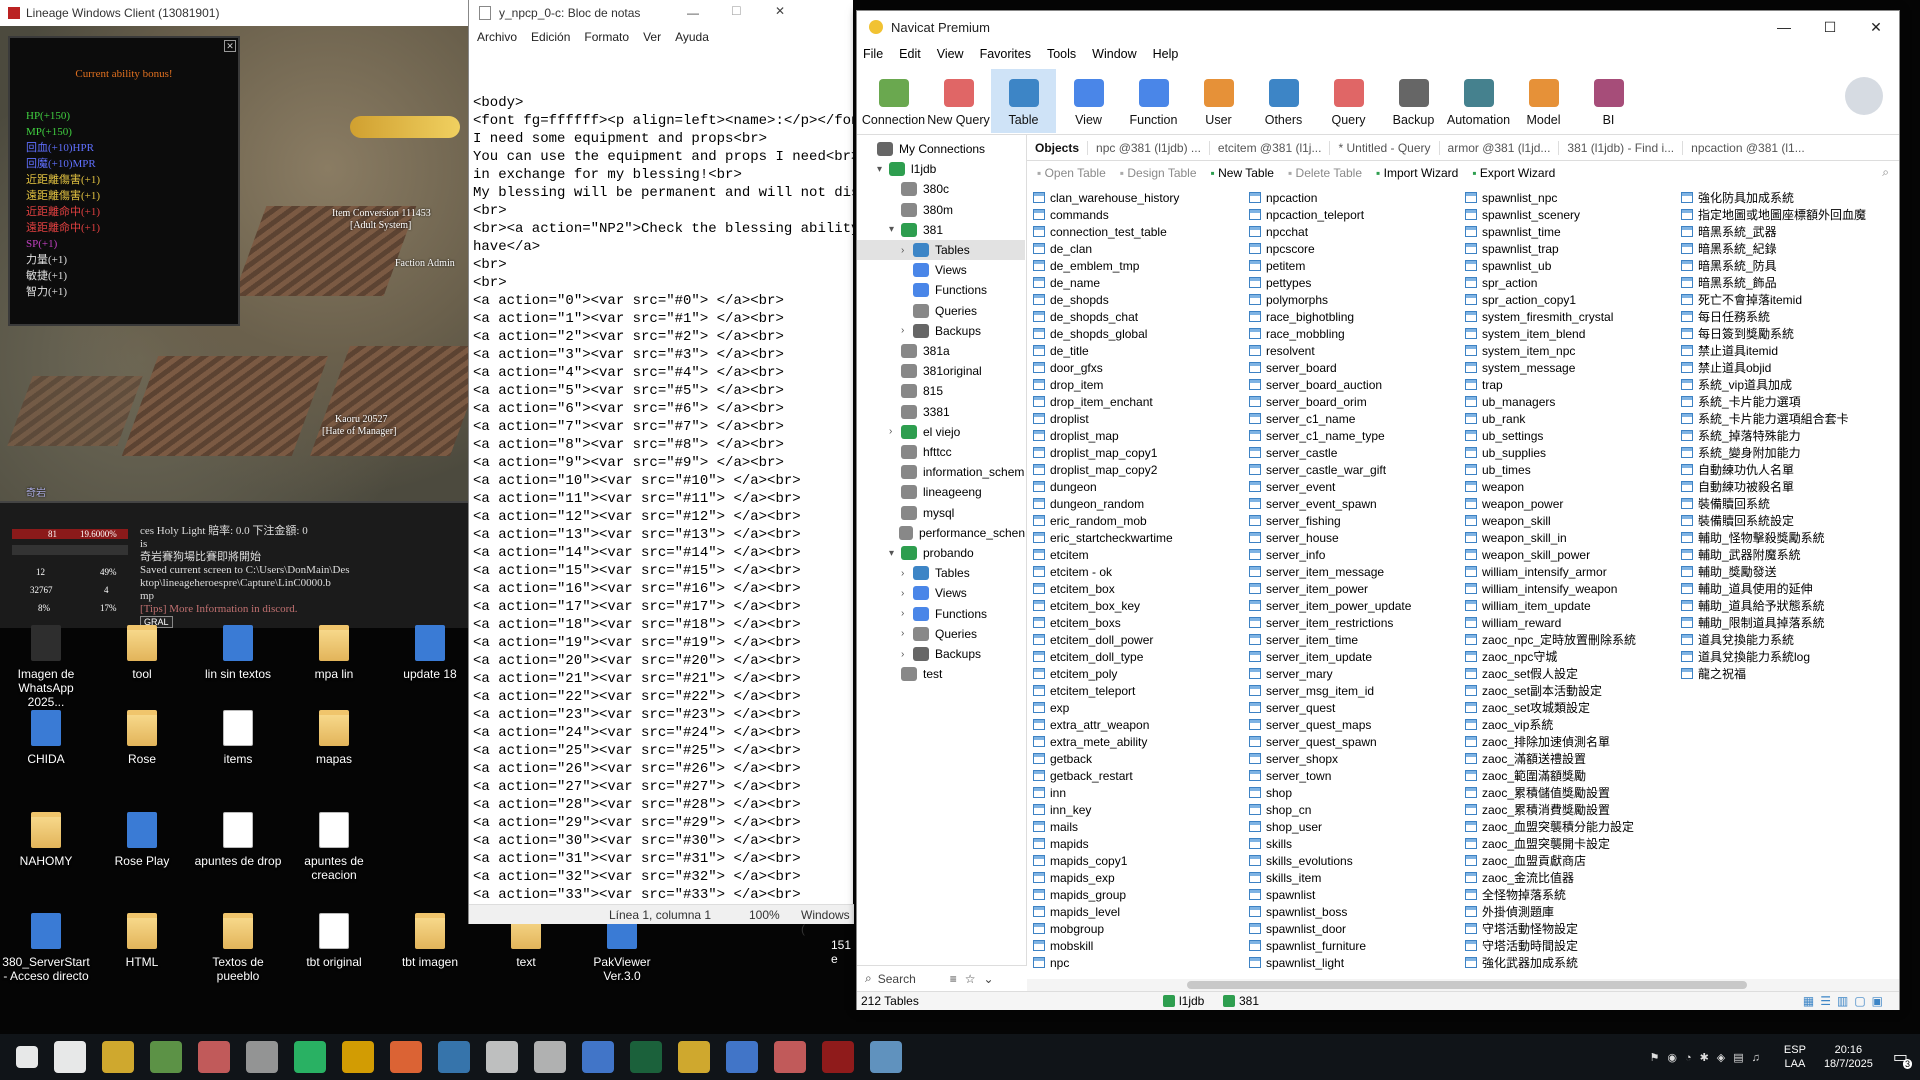 This screenshot has width=1920, height=1080. What do you see at coordinates (1463, 985) in the screenshot?
I see `horizontal-scrollbar` at bounding box center [1463, 985].